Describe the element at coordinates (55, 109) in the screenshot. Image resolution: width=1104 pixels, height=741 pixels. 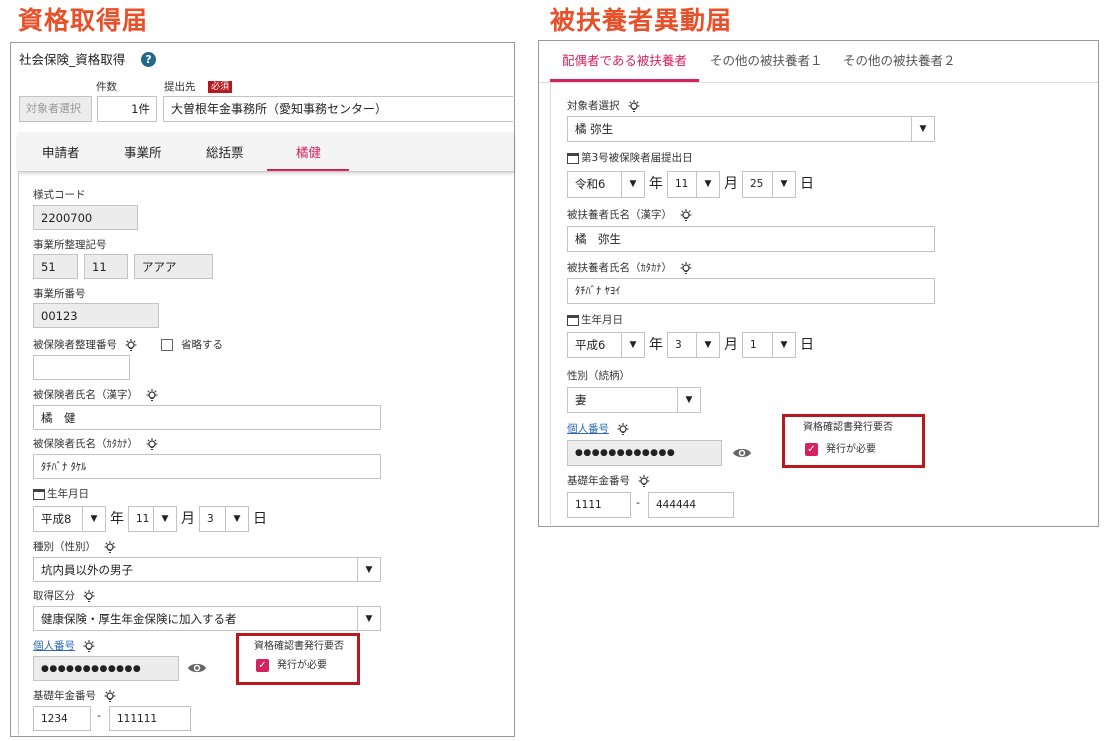
I see `select-target-button: 対象者選択` at that location.